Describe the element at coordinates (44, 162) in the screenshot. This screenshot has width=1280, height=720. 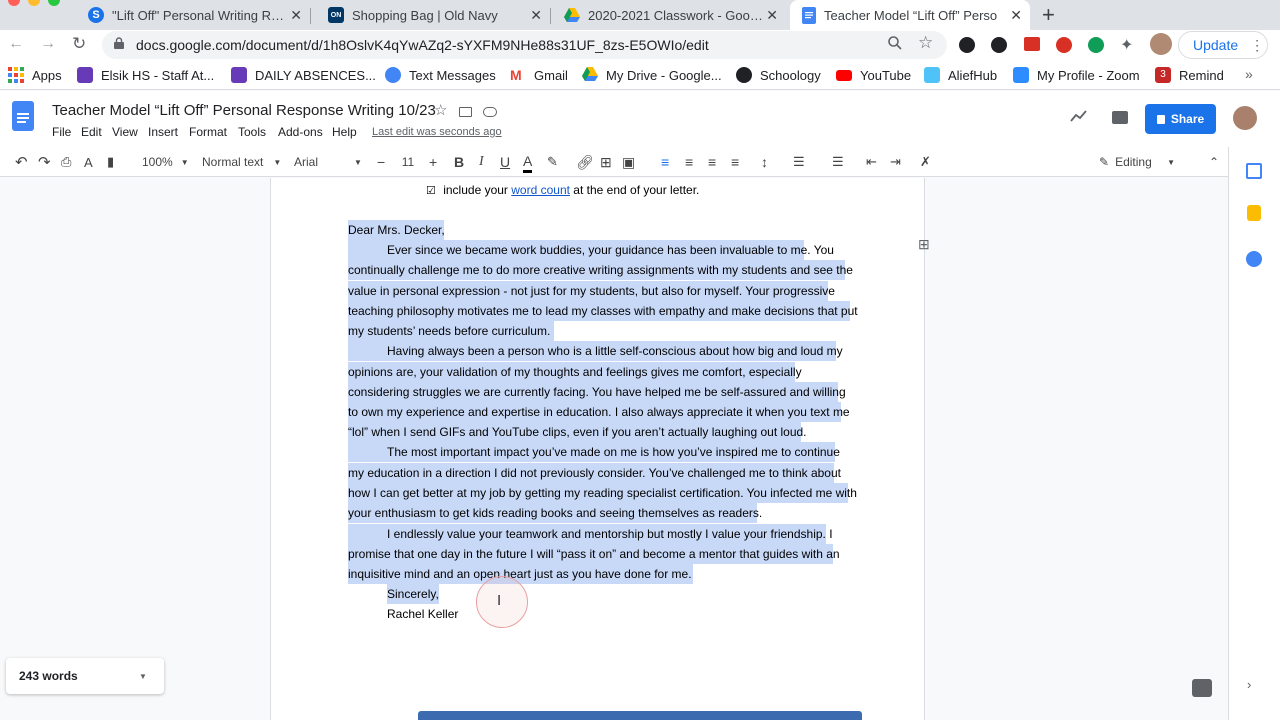
I see `redo-icon: ↷` at that location.